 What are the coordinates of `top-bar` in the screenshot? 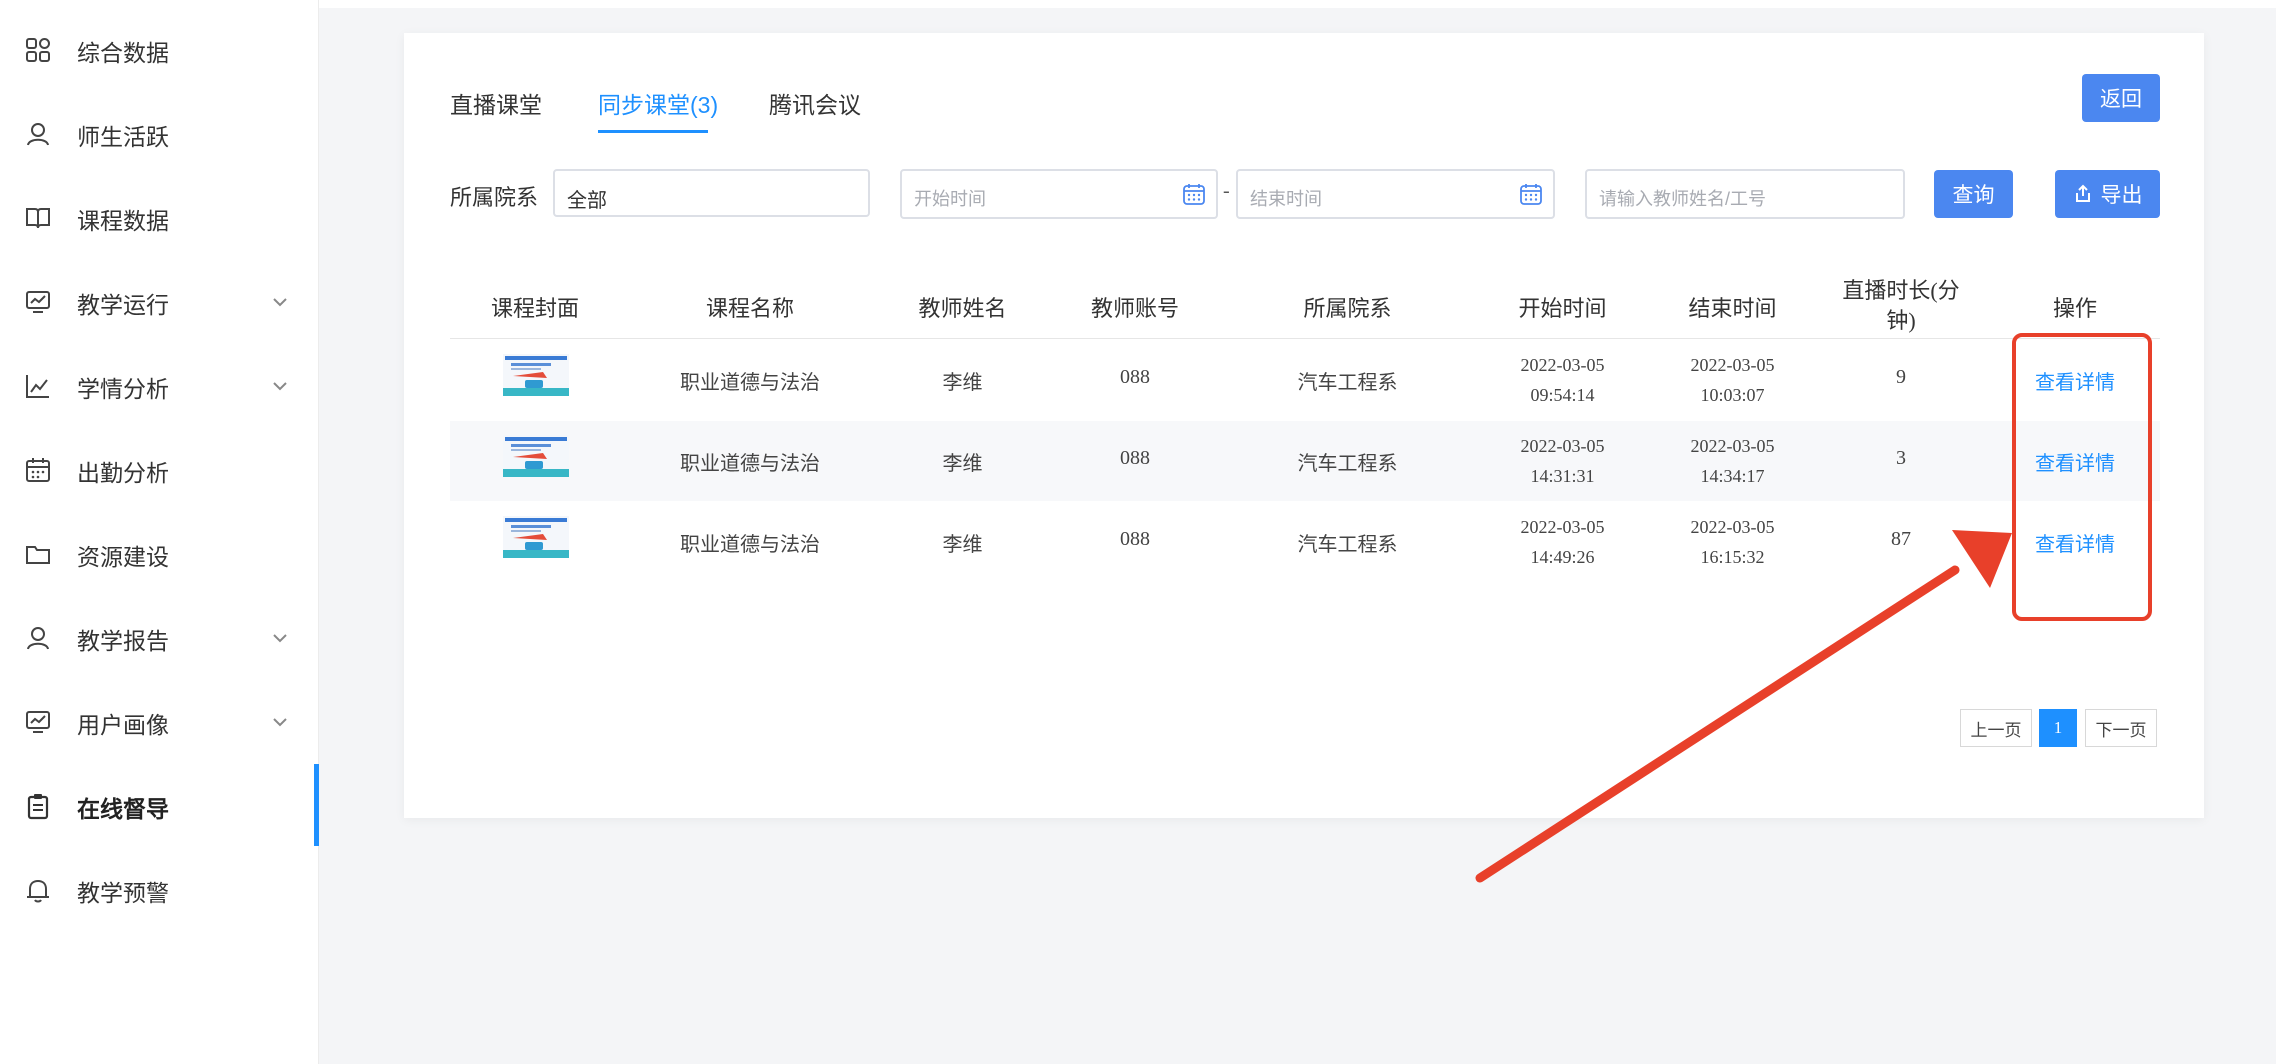 It's located at (1297, 4).